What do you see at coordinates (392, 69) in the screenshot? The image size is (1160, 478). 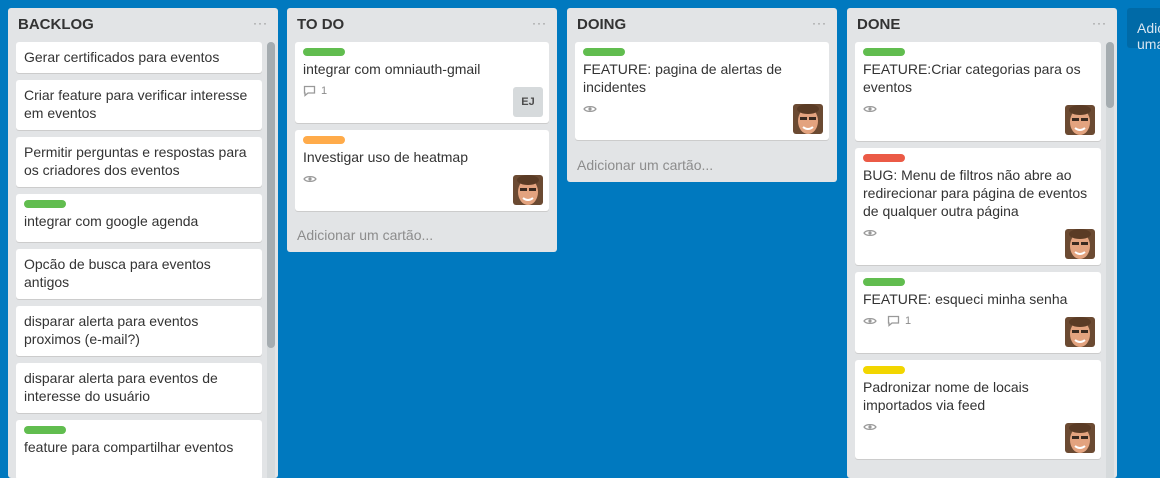 I see `card-title: integrar com omniauth-gmail` at bounding box center [392, 69].